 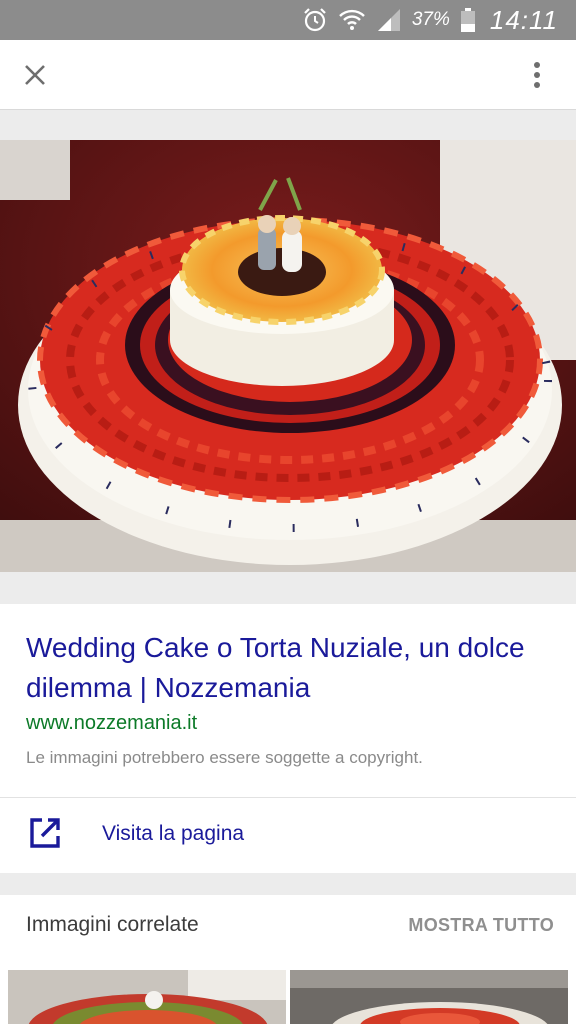 I want to click on related-images-section: Immagini correlate MOSTRA TUTTO, so click(x=288, y=959).